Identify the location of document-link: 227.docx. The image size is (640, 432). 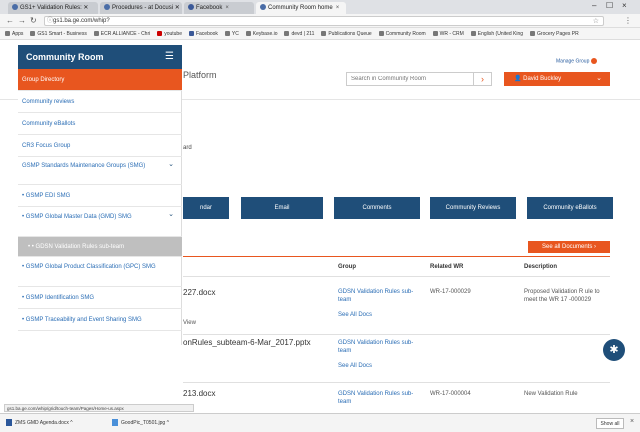
(199, 292).